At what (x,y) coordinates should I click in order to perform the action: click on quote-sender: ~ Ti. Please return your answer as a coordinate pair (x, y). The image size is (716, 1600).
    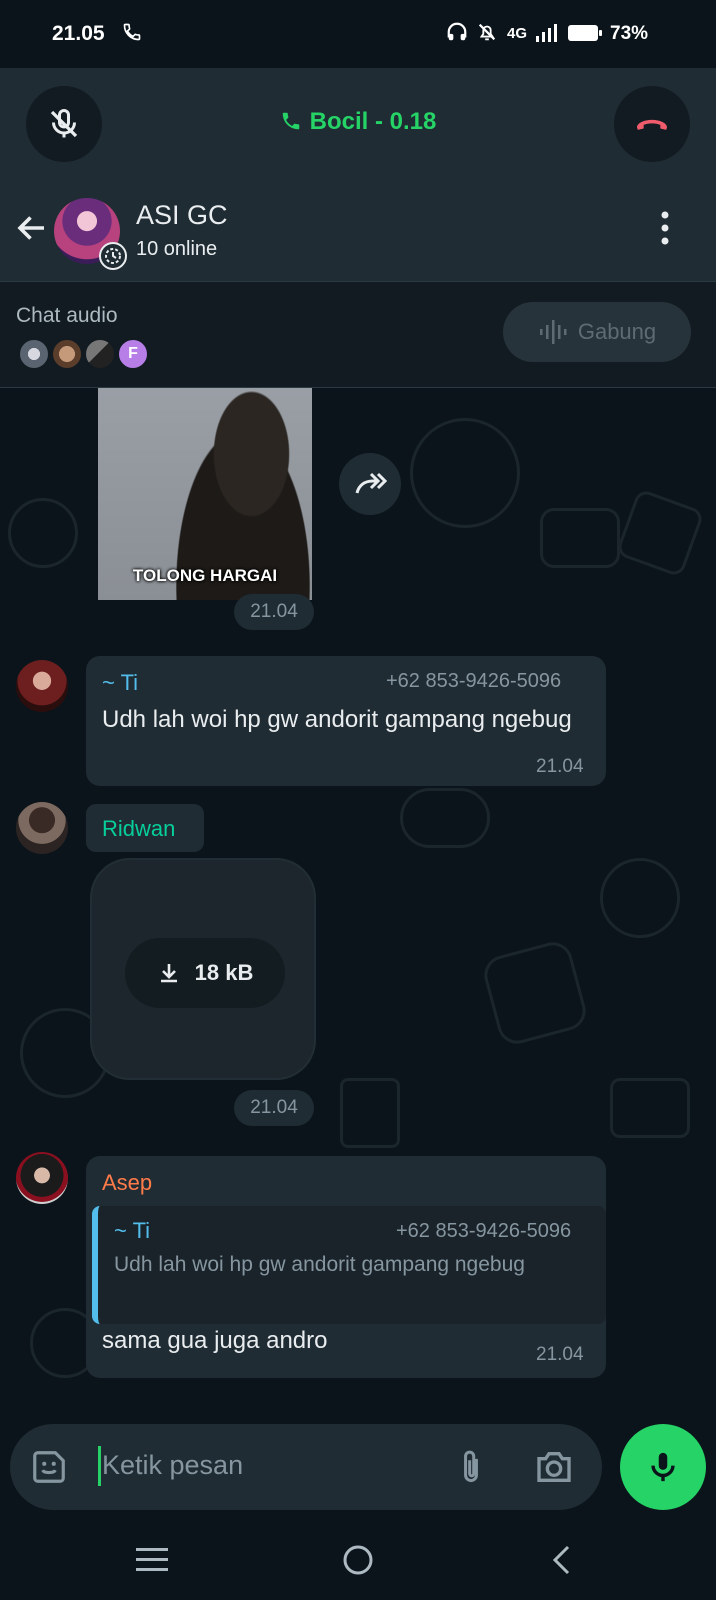
    Looking at the image, I should click on (132, 1230).